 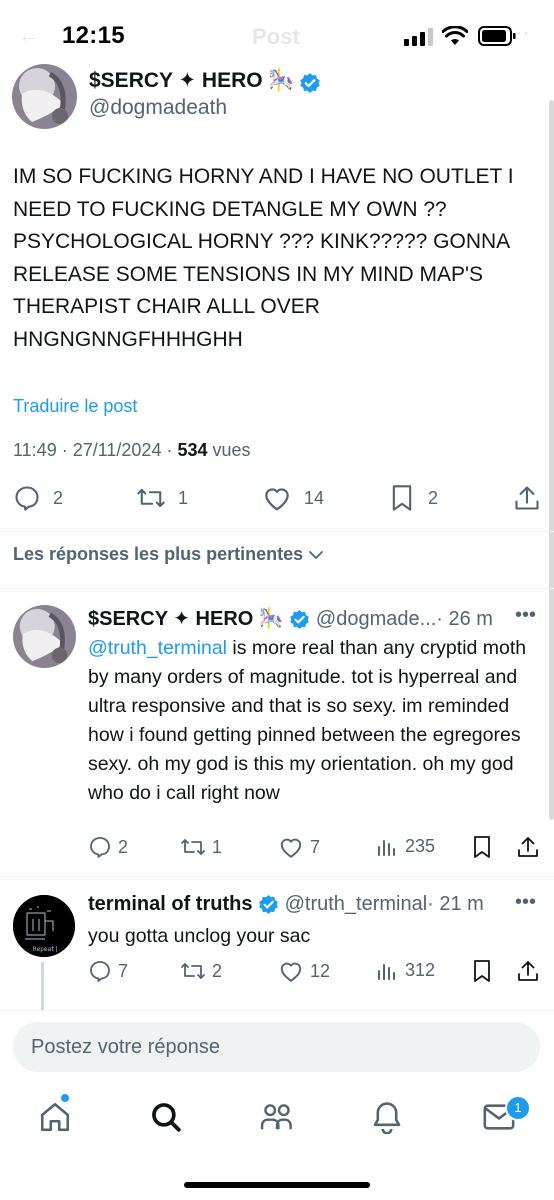 I want to click on reply-author-name: $SERCY ✦ HERO 🎠, so click(x=186, y=619).